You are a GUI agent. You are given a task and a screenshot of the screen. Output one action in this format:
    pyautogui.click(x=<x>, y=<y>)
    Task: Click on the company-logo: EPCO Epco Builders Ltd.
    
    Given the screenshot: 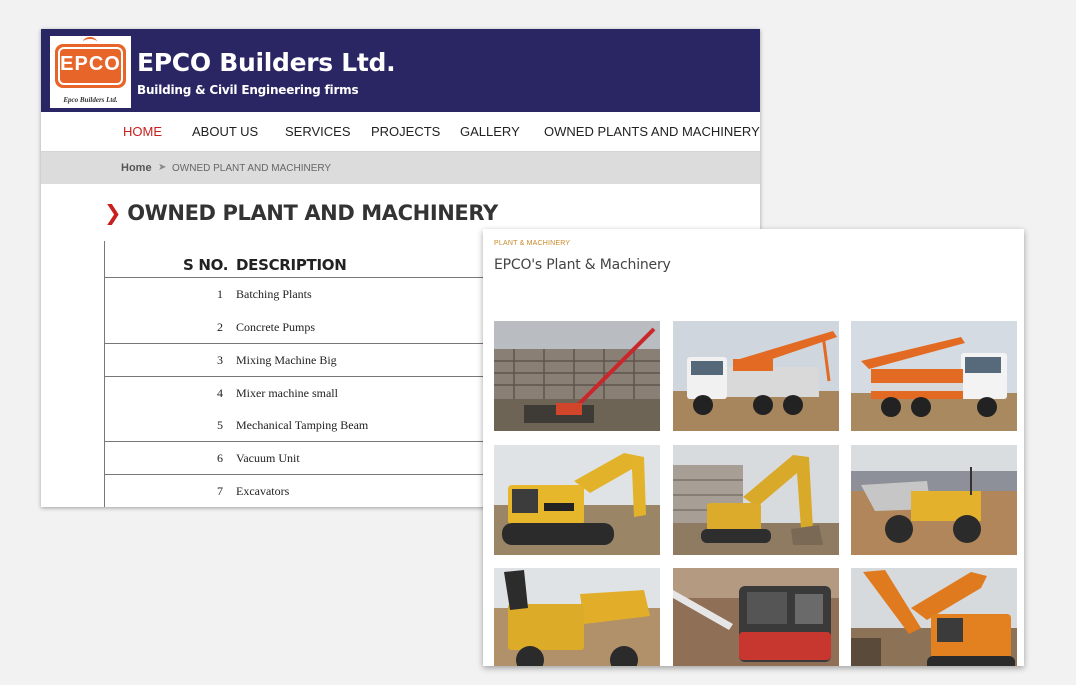 What is the action you would take?
    pyautogui.click(x=90, y=72)
    